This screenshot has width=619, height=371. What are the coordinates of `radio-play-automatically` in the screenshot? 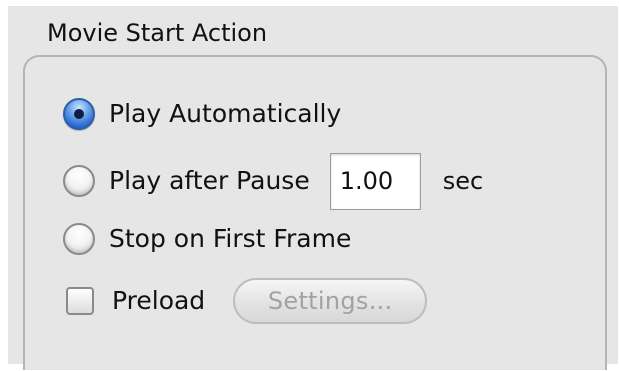 It's located at (79, 114).